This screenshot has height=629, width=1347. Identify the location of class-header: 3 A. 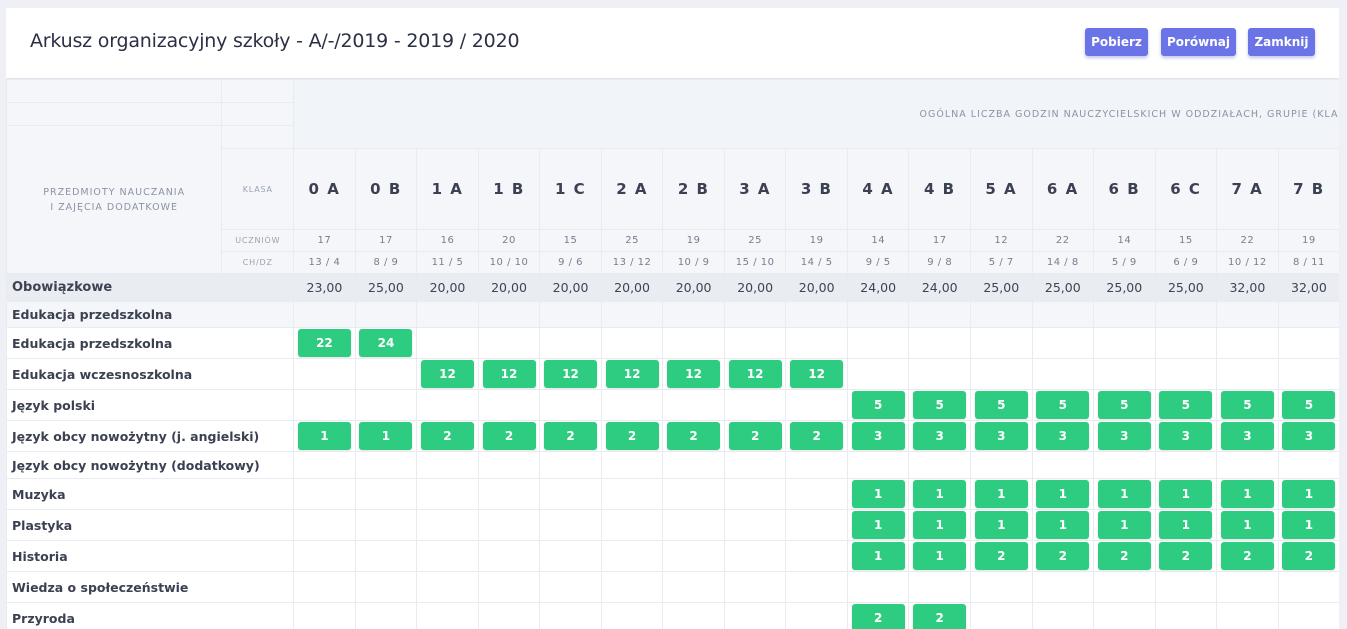
(755, 189).